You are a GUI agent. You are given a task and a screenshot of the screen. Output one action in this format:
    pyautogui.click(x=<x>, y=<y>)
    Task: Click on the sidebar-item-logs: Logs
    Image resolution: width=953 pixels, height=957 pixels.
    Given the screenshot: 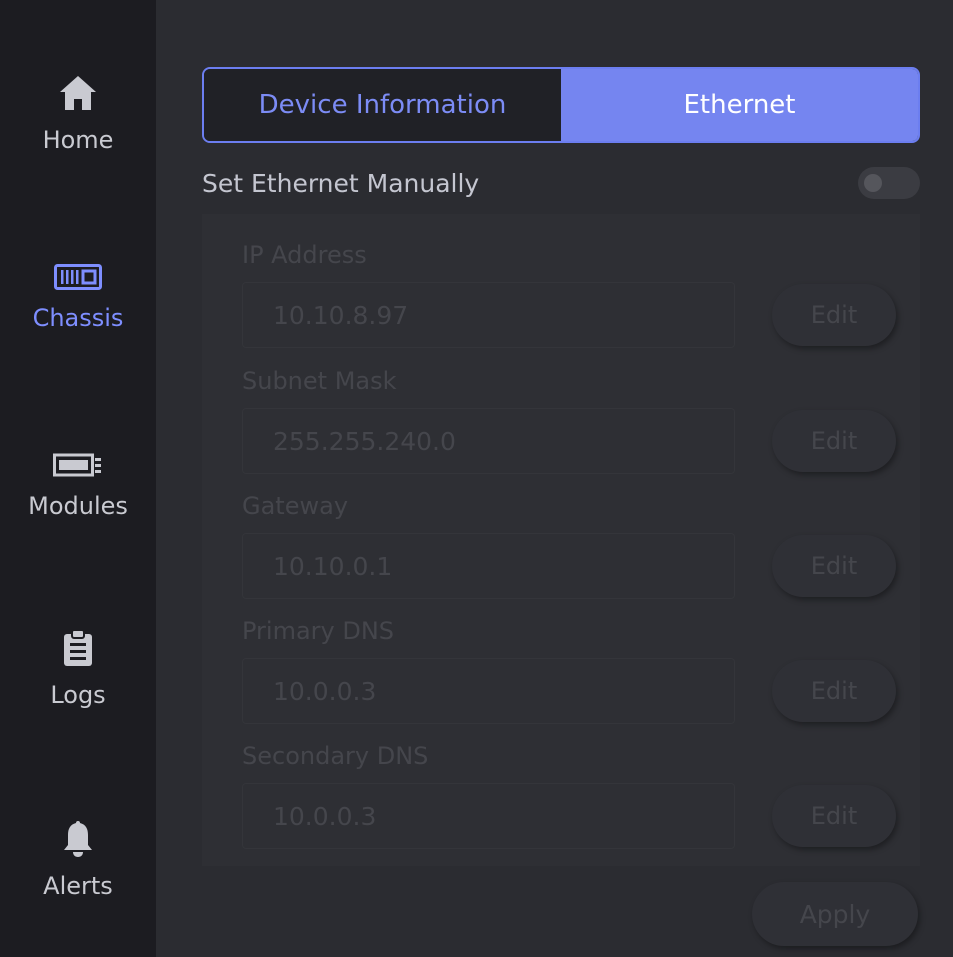 What is the action you would take?
    pyautogui.click(x=78, y=692)
    